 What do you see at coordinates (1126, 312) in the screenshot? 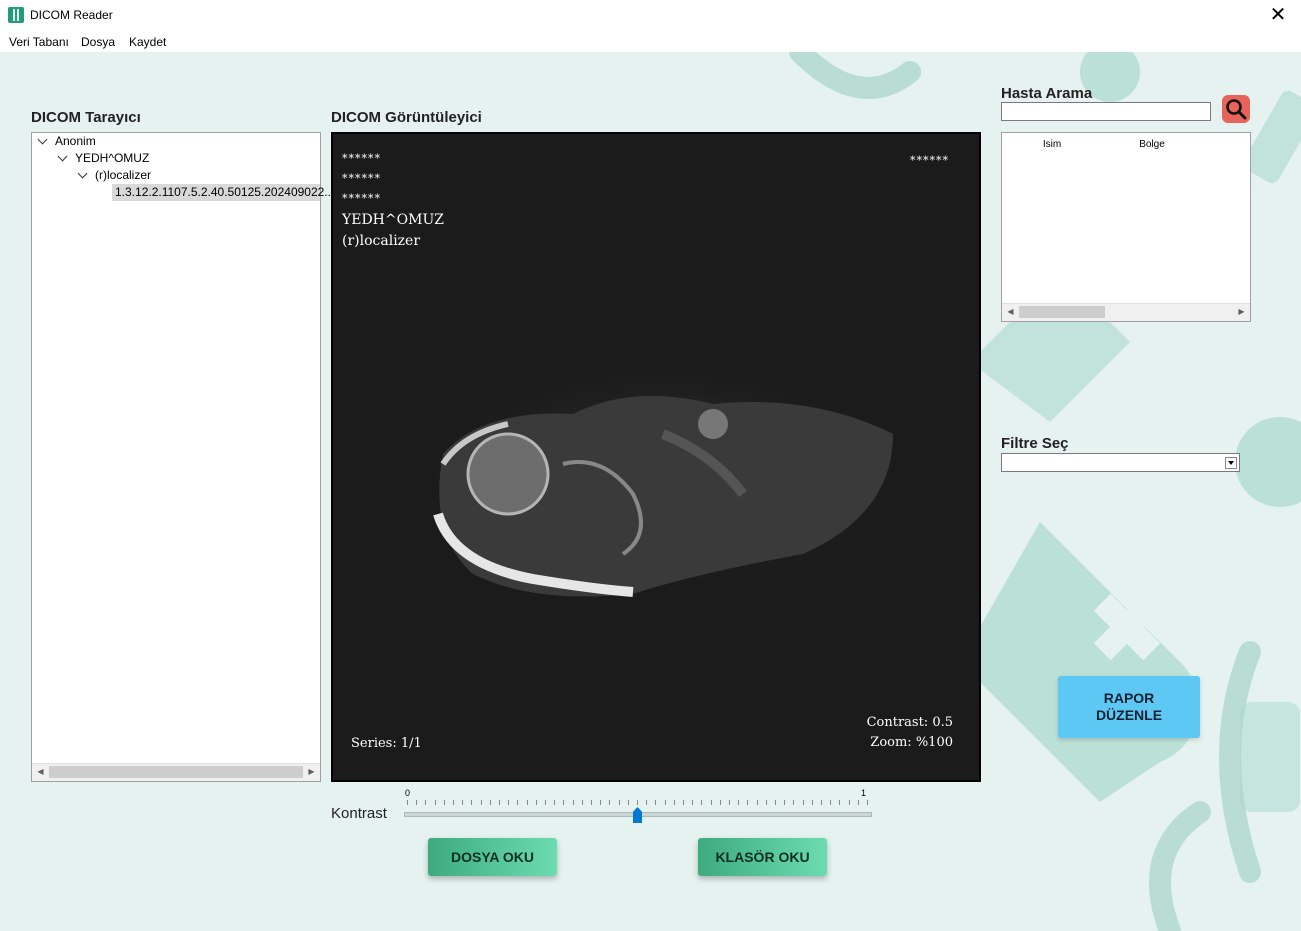
I see `table-horizontal-scrollbar: ◀ ▶` at bounding box center [1126, 312].